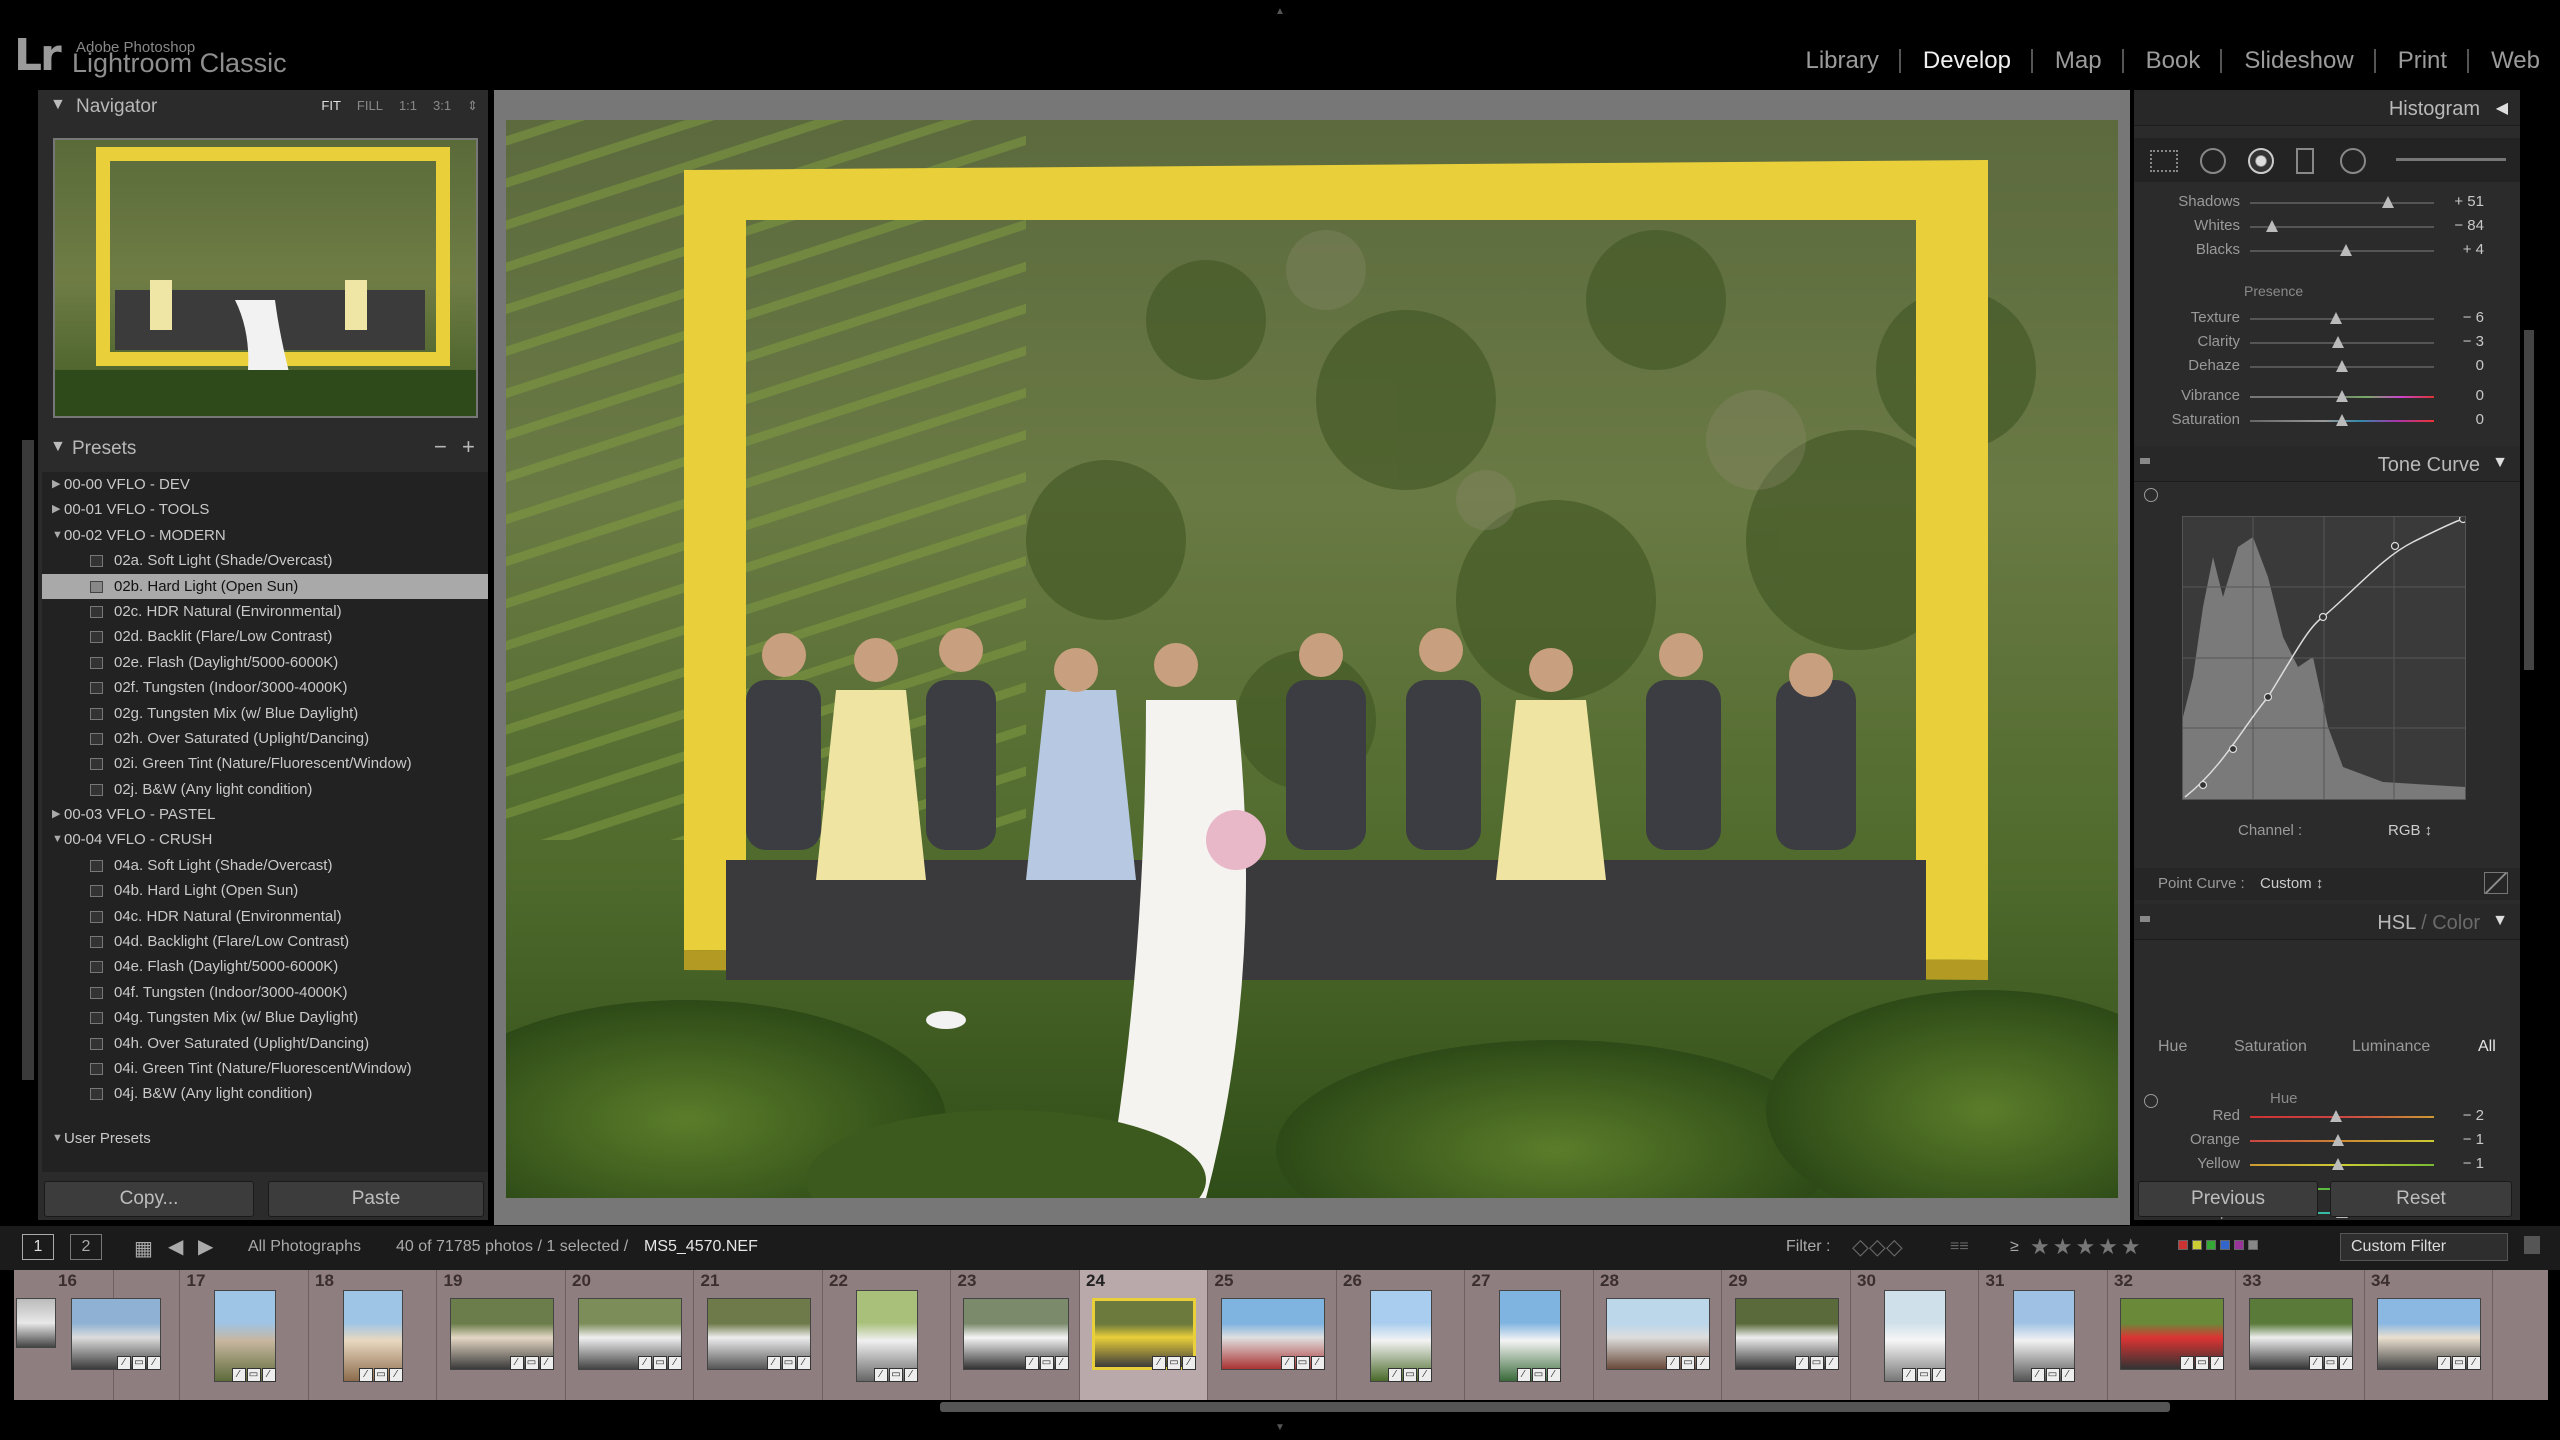  What do you see at coordinates (2327, 396) in the screenshot?
I see `slider-vibrance: Vibrance 0` at bounding box center [2327, 396].